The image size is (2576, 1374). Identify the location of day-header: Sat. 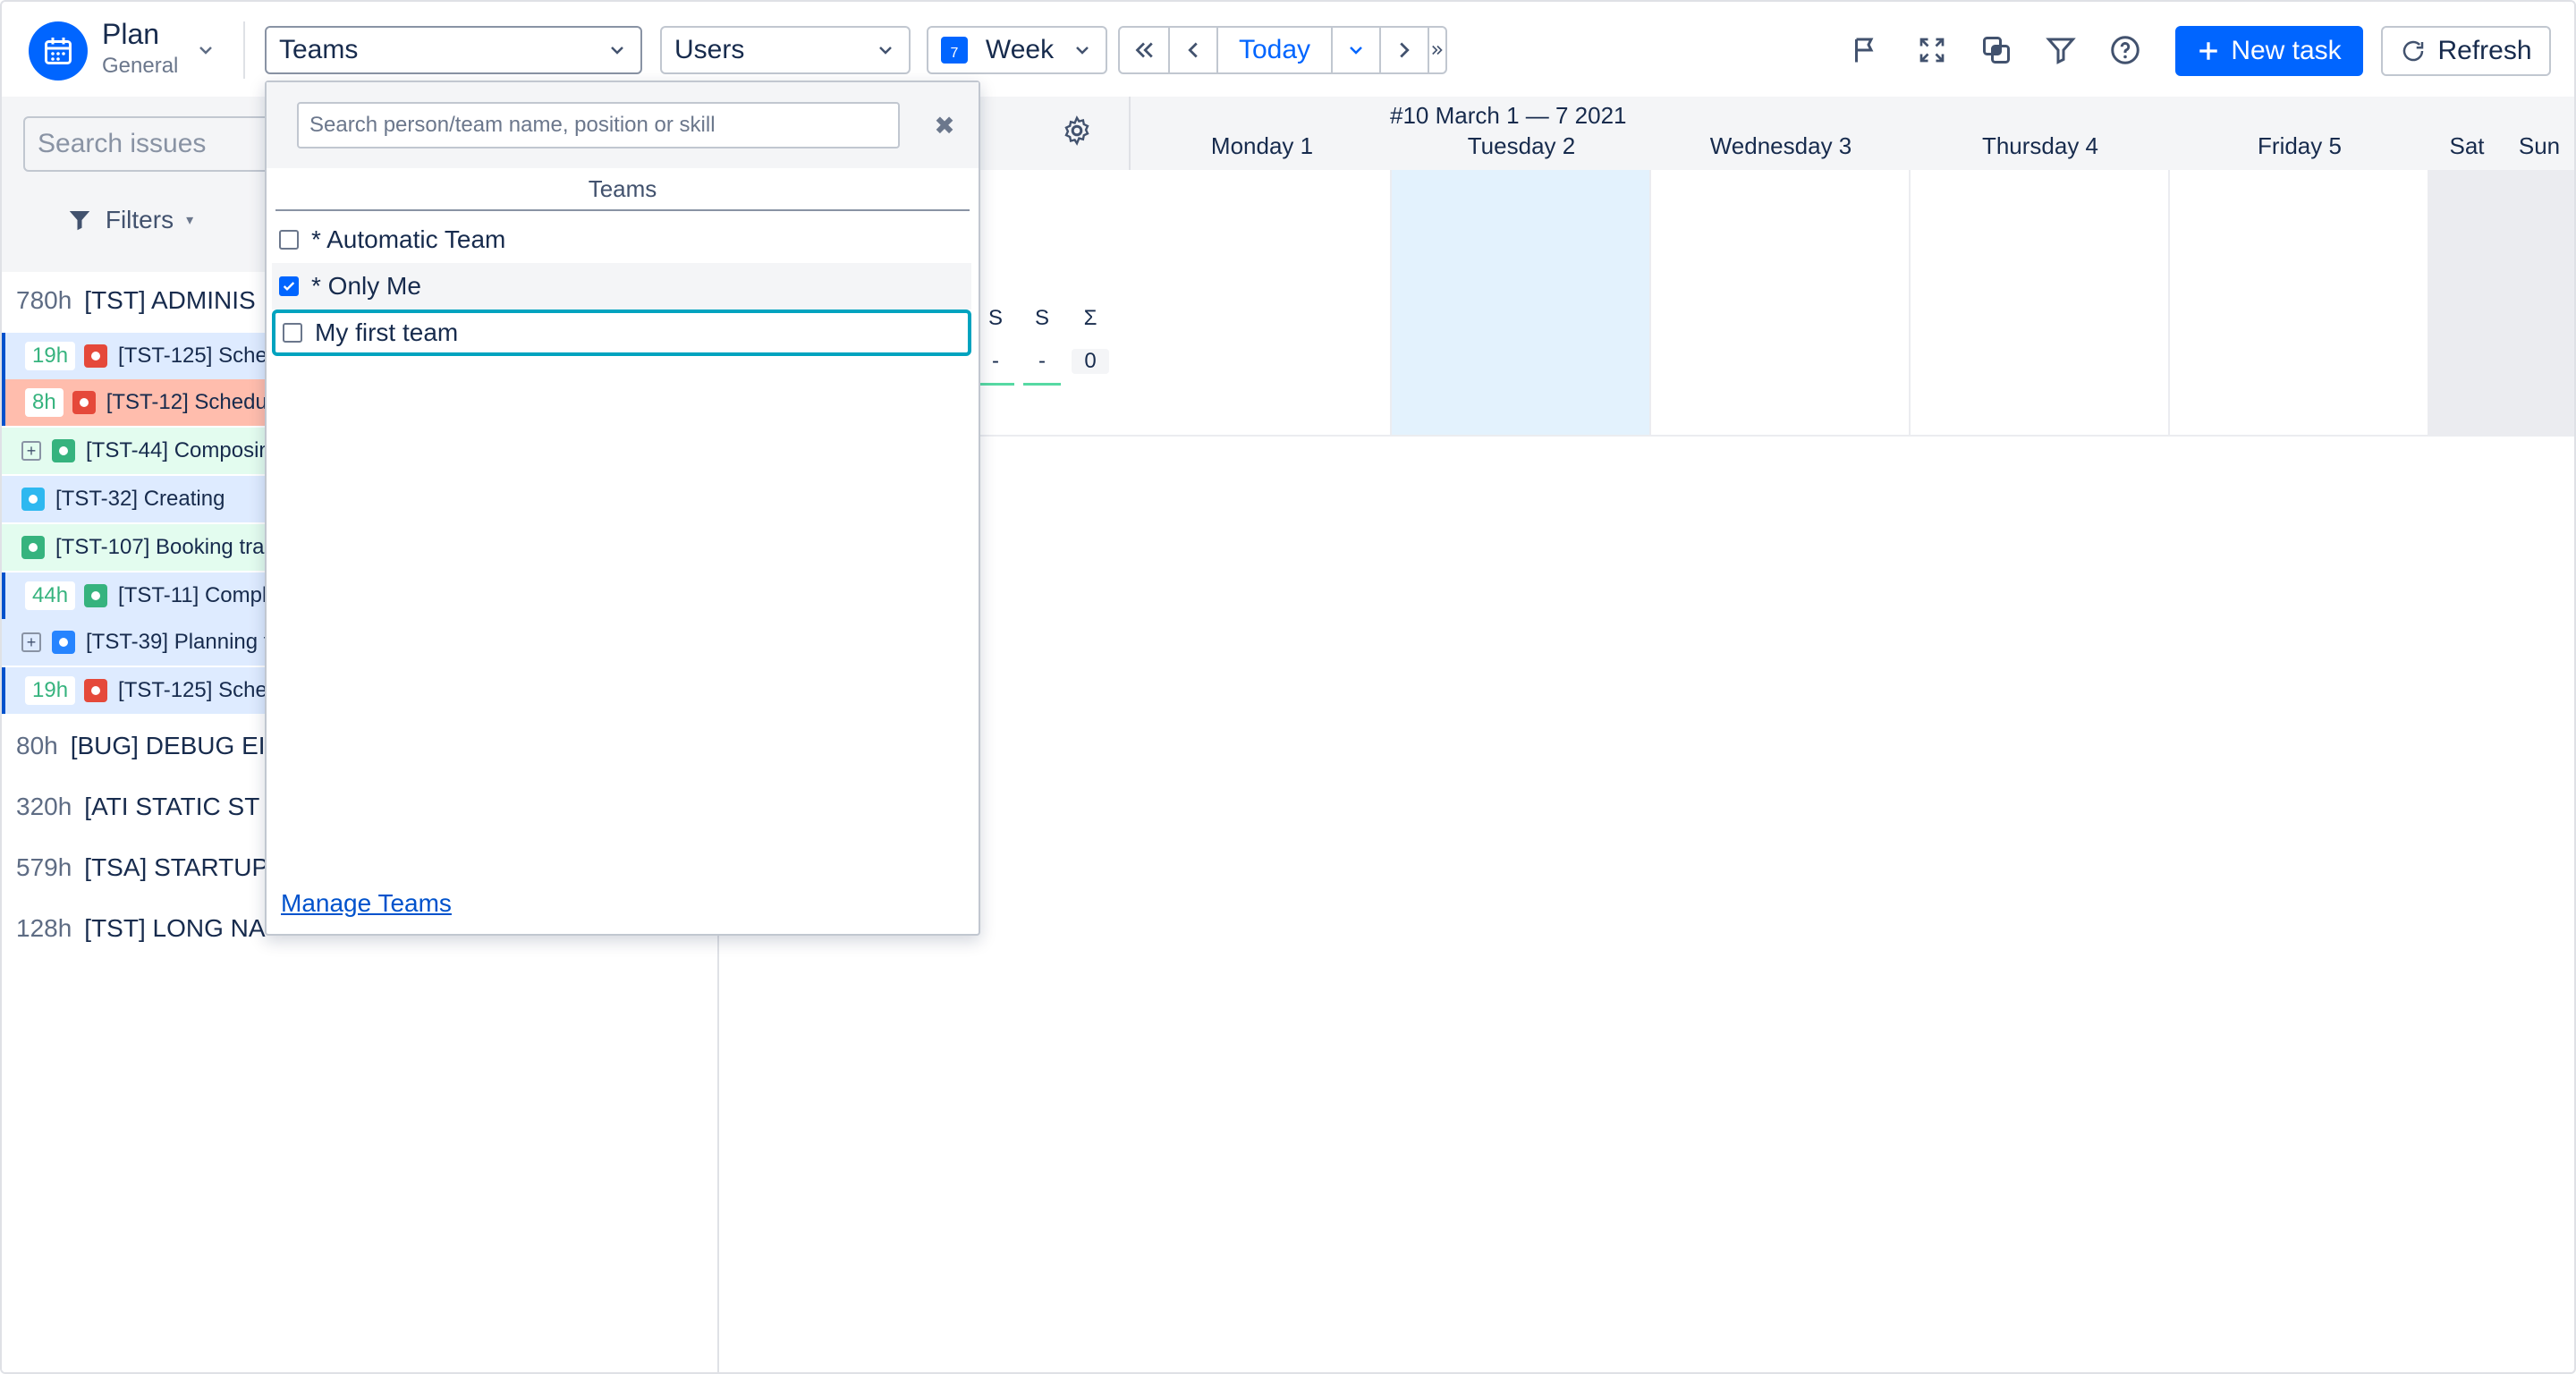
(2467, 145).